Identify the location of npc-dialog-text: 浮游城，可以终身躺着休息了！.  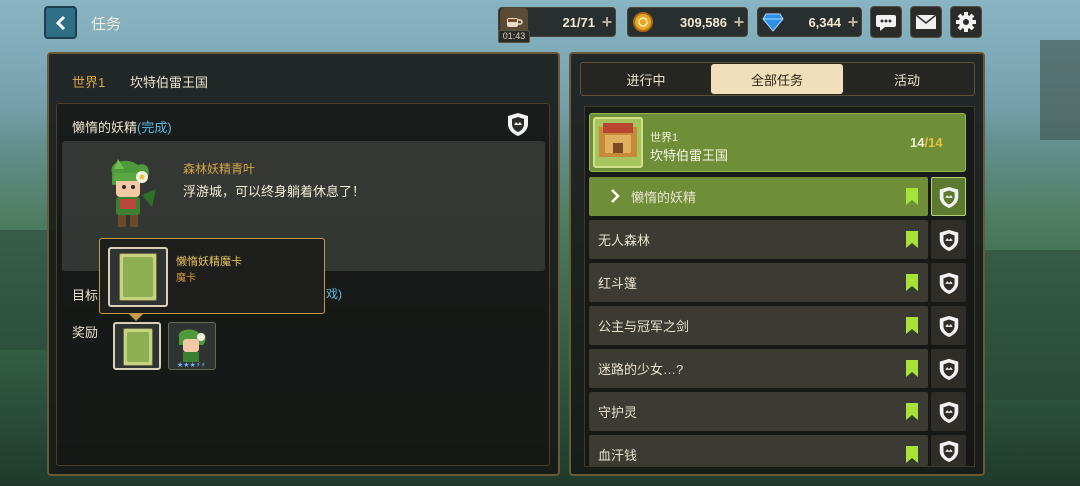
(274, 191).